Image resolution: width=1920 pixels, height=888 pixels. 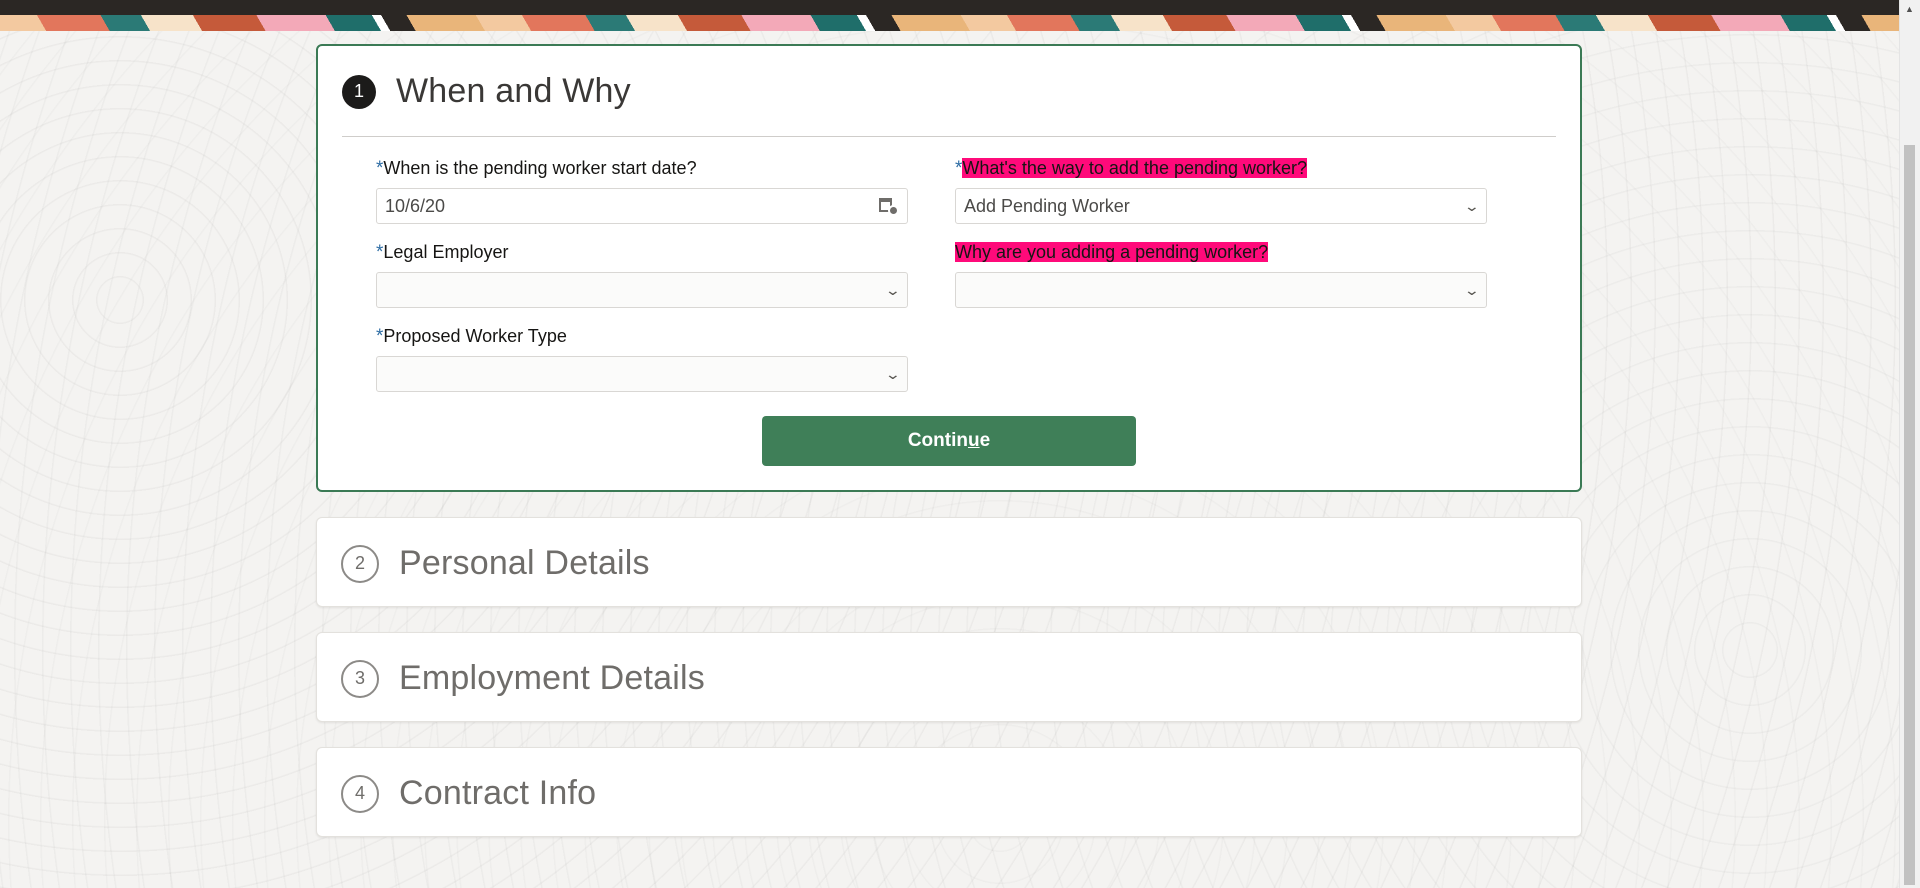 I want to click on reason-field: Why are you adding a pending worker? ⌄, so click(x=1221, y=274).